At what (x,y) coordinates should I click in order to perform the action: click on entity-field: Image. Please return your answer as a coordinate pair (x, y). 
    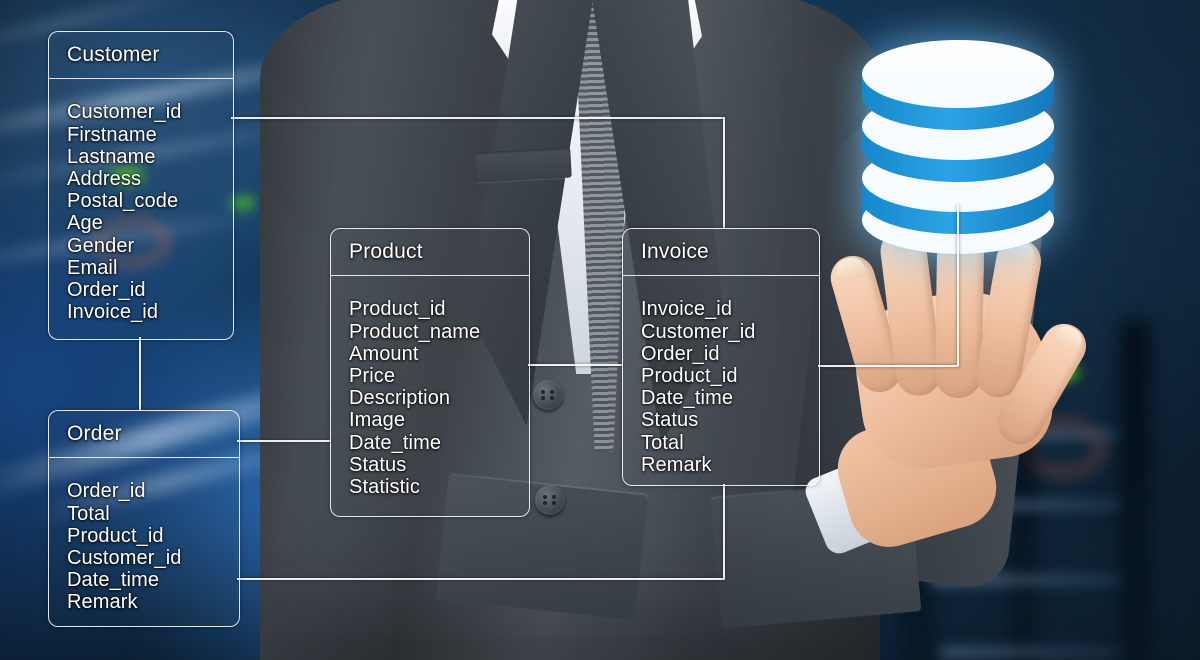
    Looking at the image, I should click on (377, 420).